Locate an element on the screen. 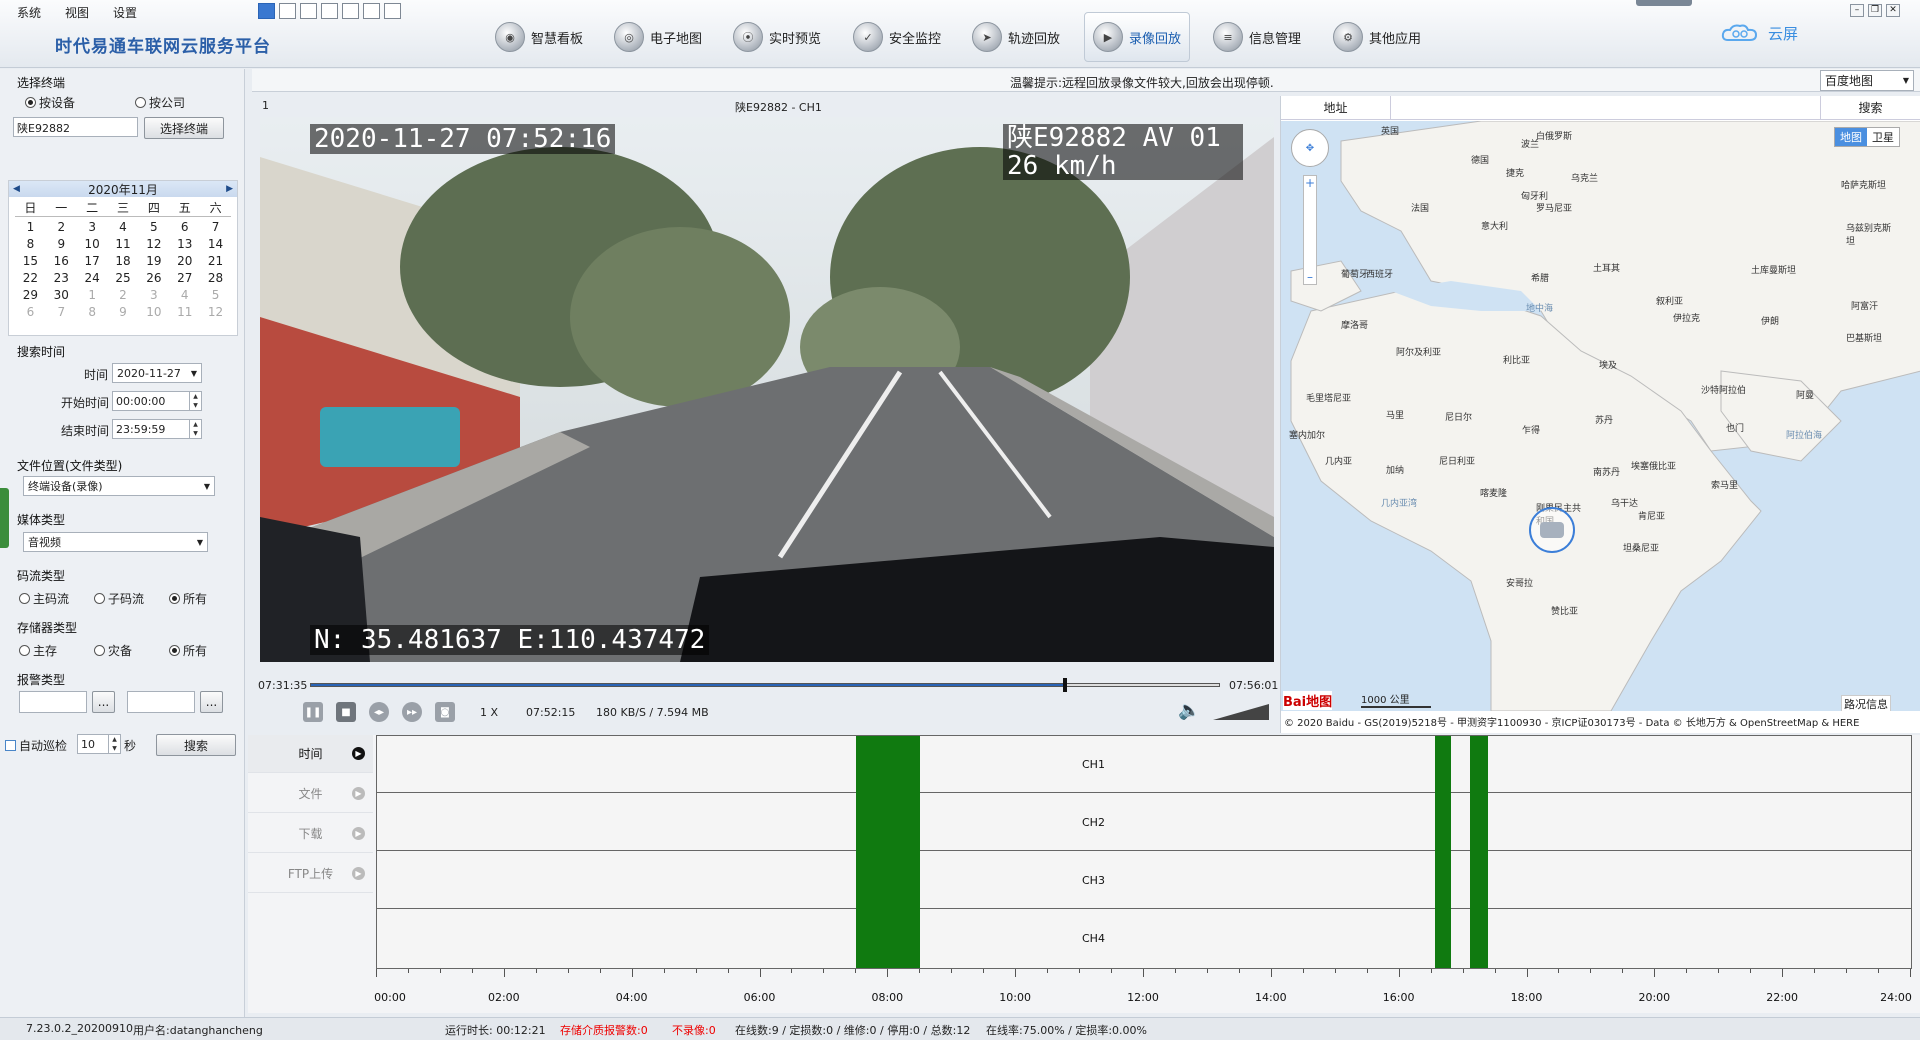 The image size is (1920, 1040). calendar-day: 16 is located at coordinates (61, 261).